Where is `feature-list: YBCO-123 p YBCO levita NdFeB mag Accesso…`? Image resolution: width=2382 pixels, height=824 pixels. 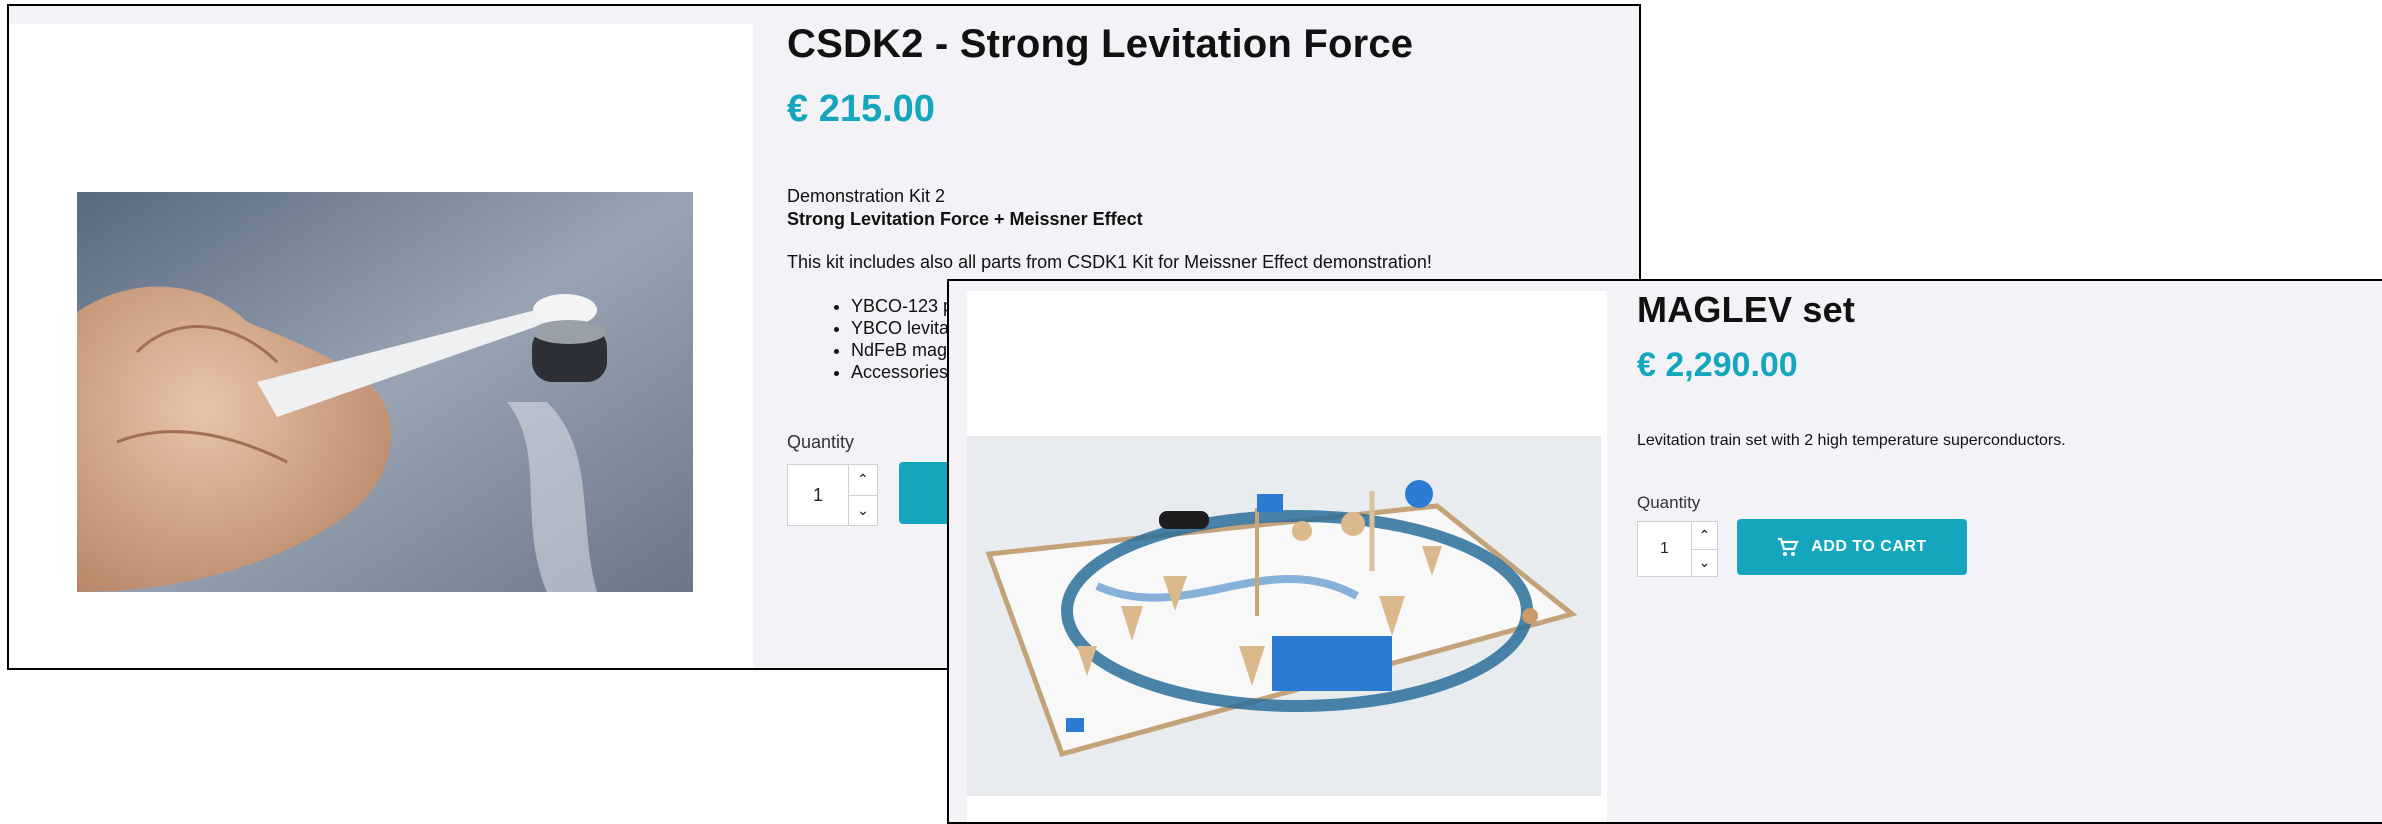
feature-list: YBCO-123 p YBCO levita NdFeB mag Accesso… is located at coordinates (887, 339).